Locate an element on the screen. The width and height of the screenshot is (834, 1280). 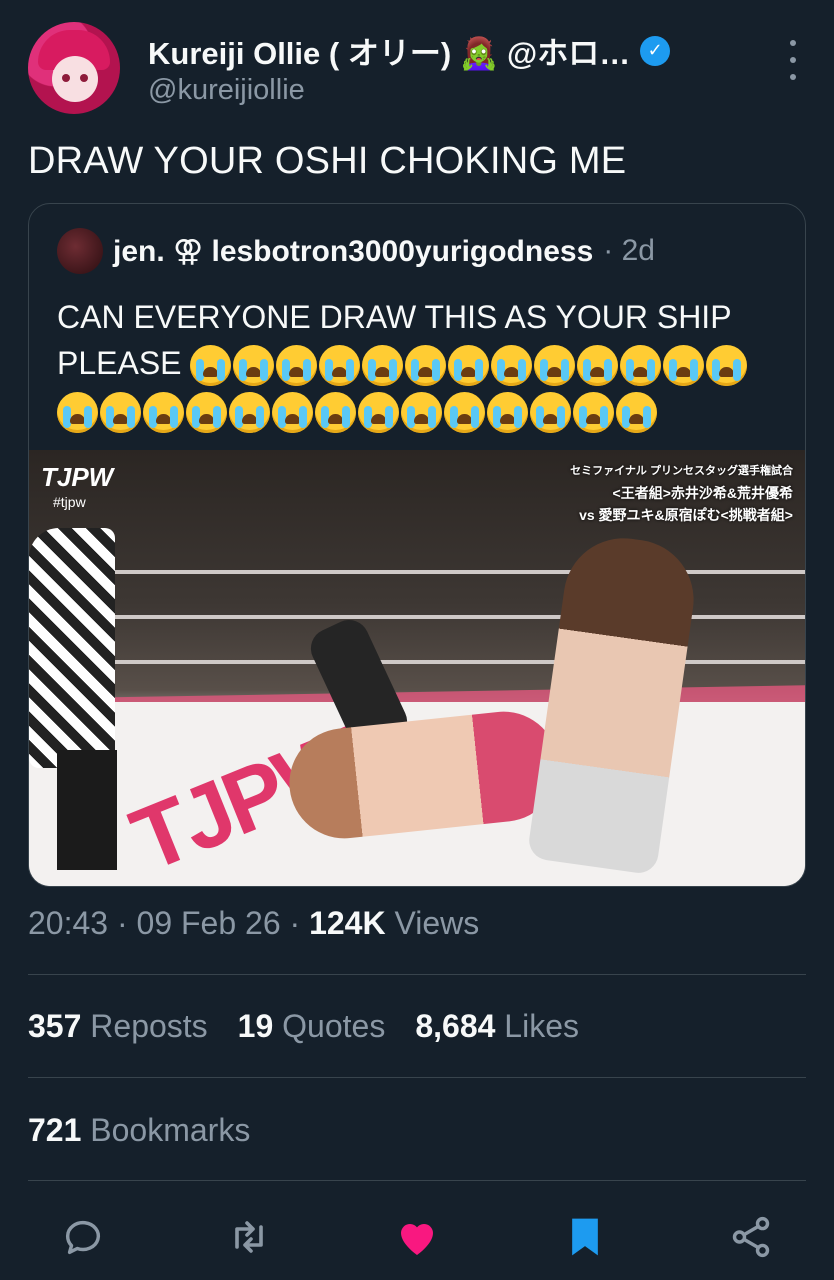
quoted-author-name: jen. ⚢ lesbotron3000yurigodness is located at coordinates (353, 251).